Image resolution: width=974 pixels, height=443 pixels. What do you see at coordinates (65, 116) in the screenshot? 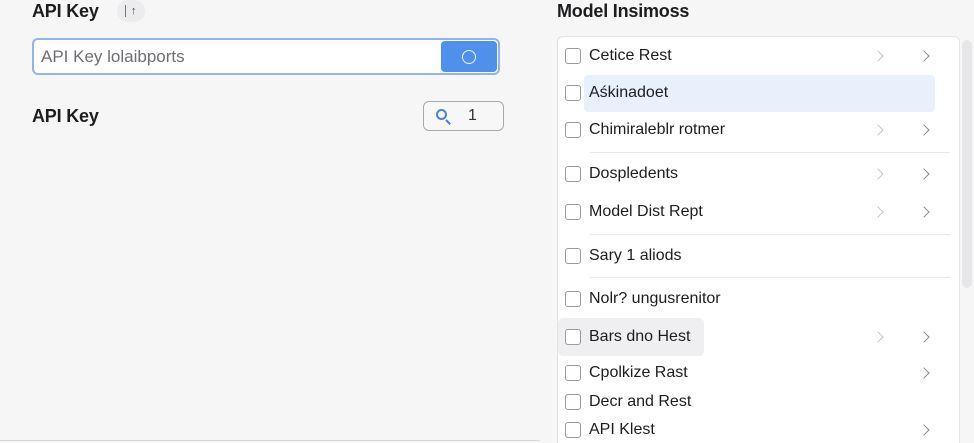
I see `section-label: API Key` at bounding box center [65, 116].